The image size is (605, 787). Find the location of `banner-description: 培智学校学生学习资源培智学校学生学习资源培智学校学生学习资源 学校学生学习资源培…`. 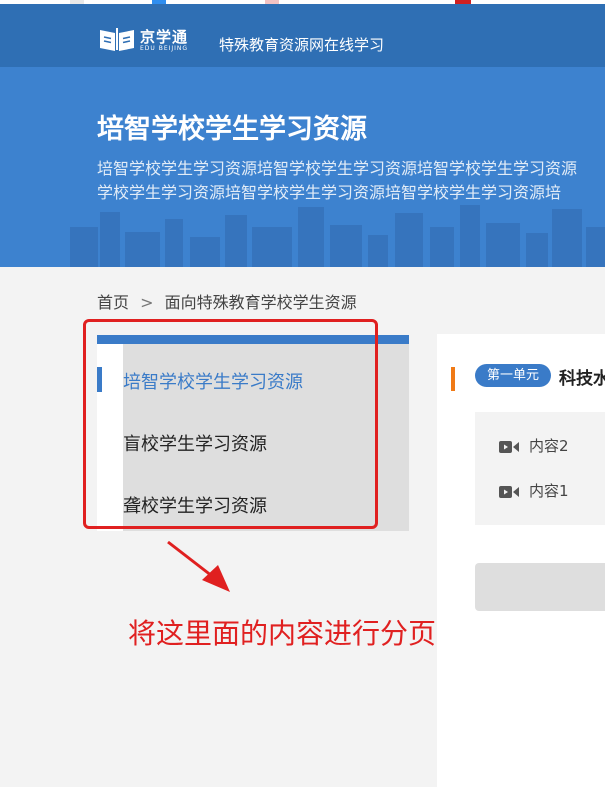

banner-description: 培智学校学生学习资源培智学校学生学习资源培智学校学生学习资源 学校学生学习资源培… is located at coordinates (351, 181).